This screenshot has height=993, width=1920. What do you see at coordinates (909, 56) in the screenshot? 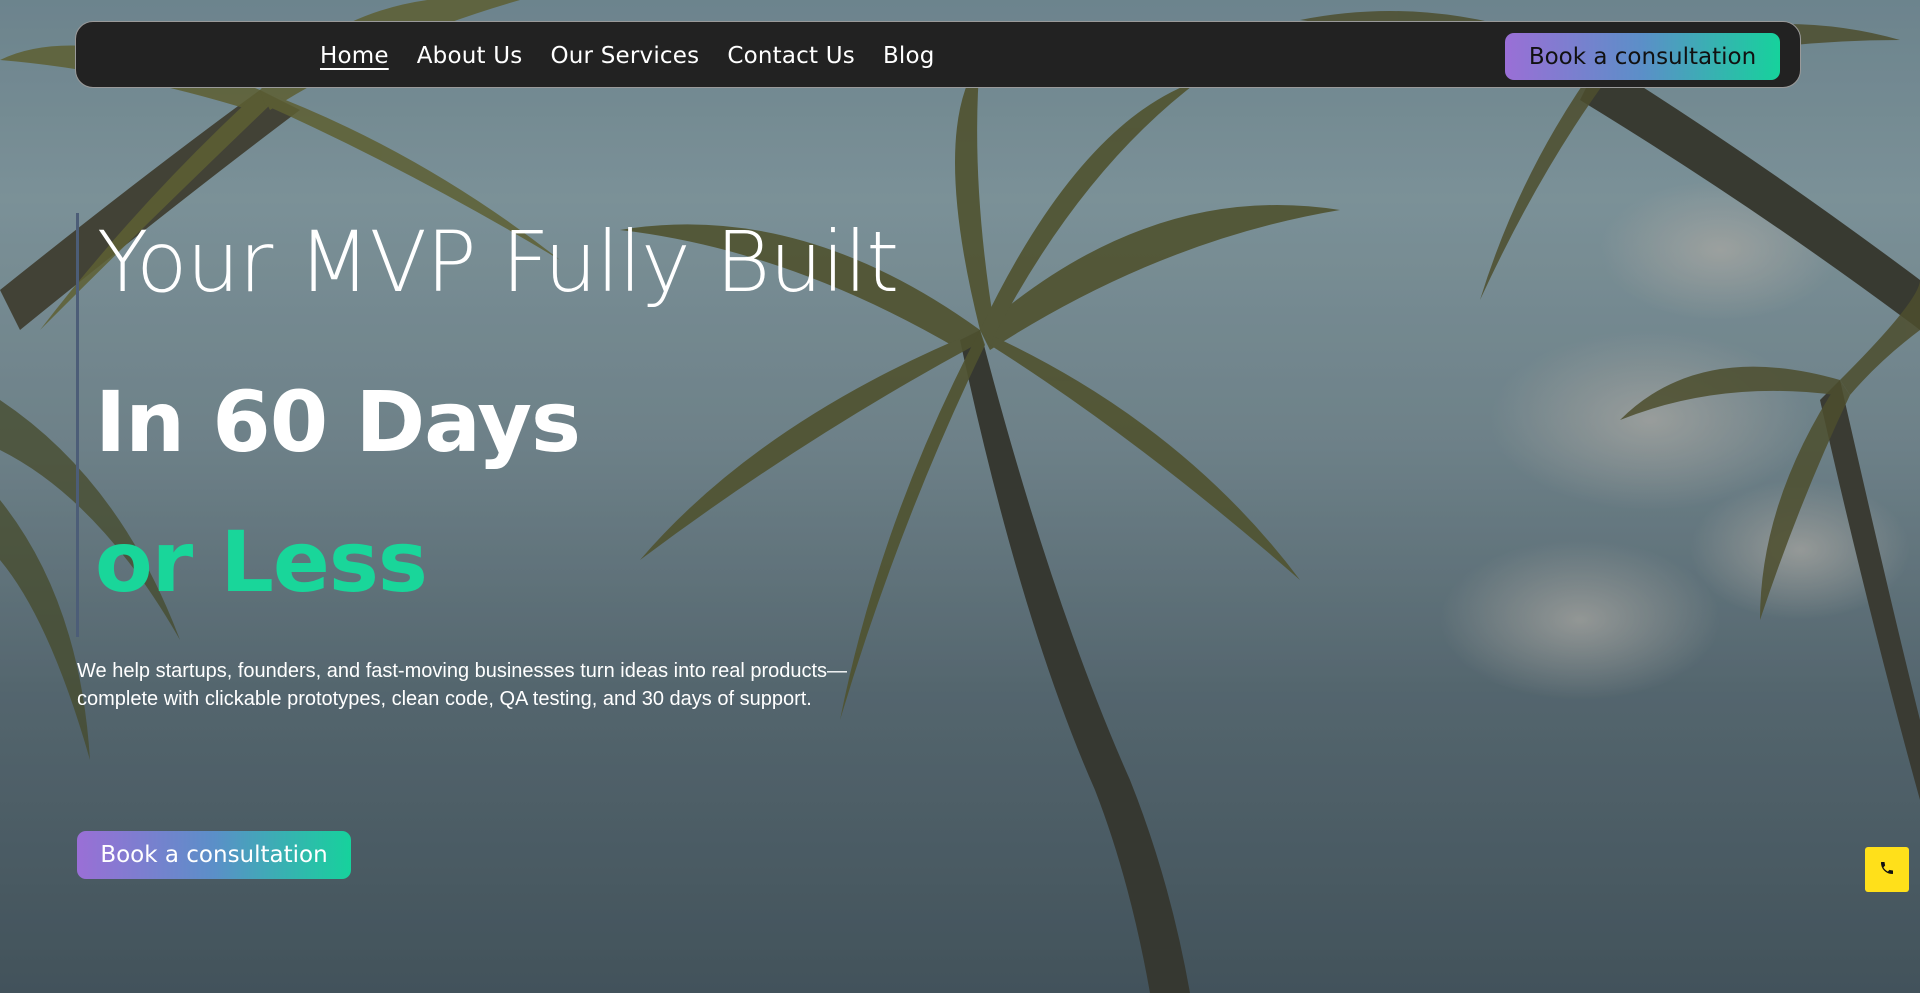
I see `nav-link-blog: Blog` at bounding box center [909, 56].